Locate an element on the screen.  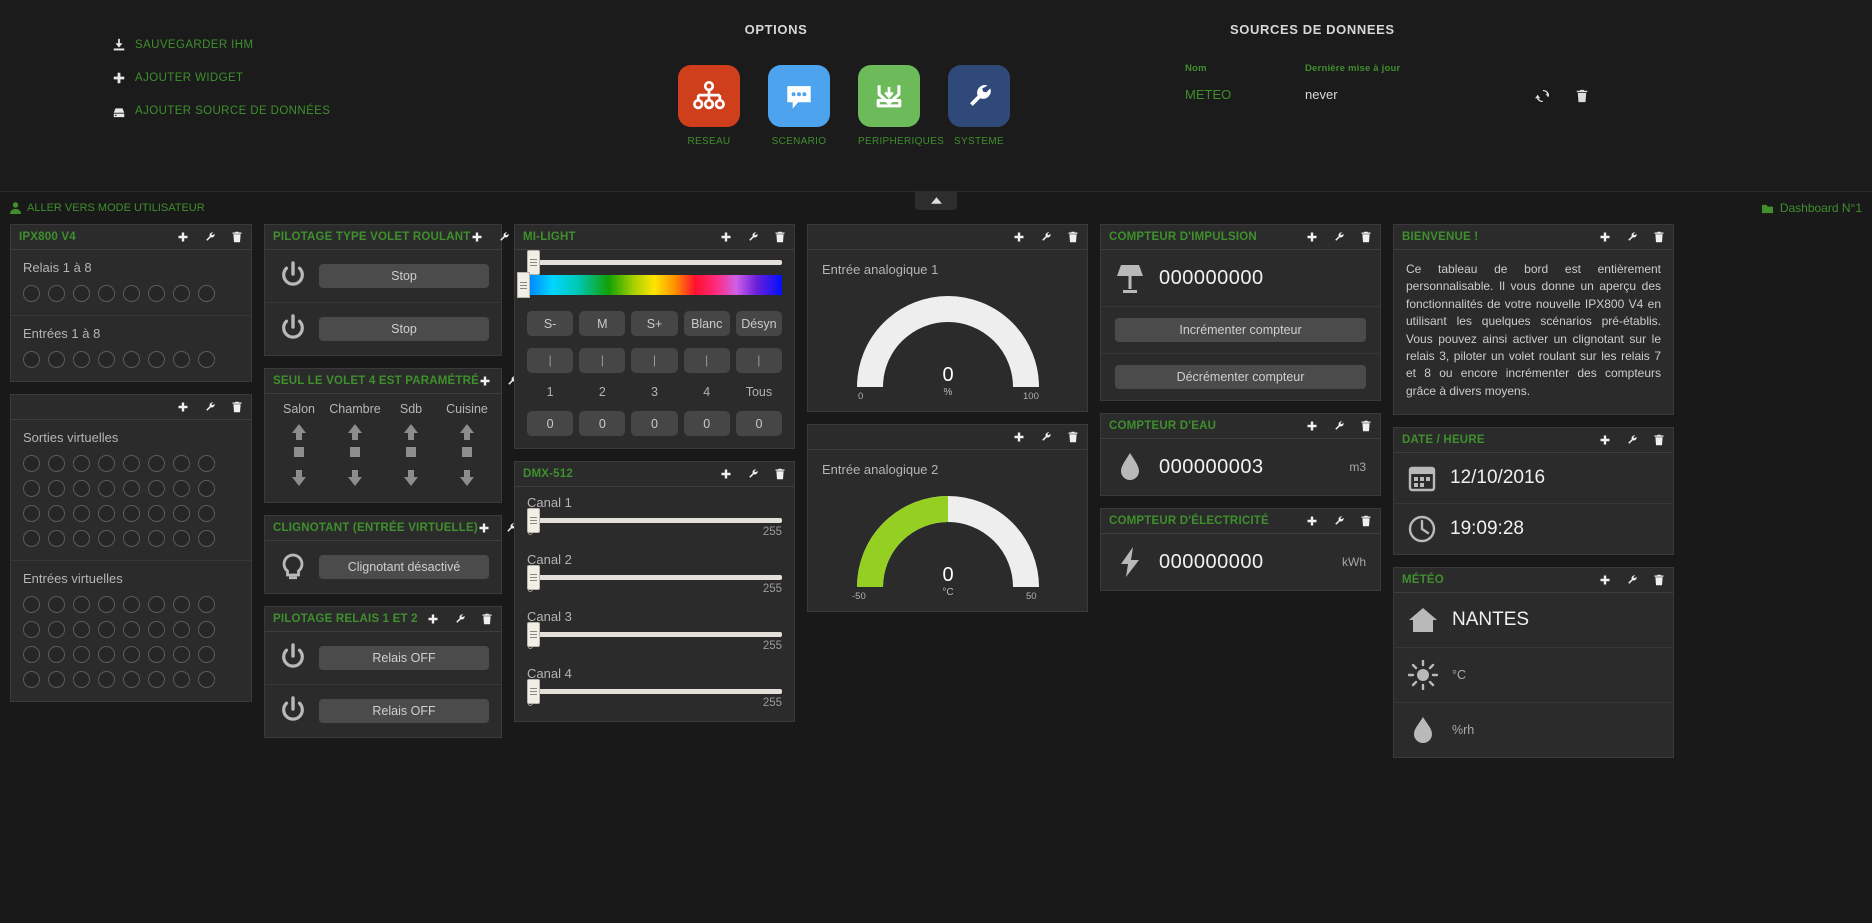
refresh-icon is located at coordinates (1543, 96).